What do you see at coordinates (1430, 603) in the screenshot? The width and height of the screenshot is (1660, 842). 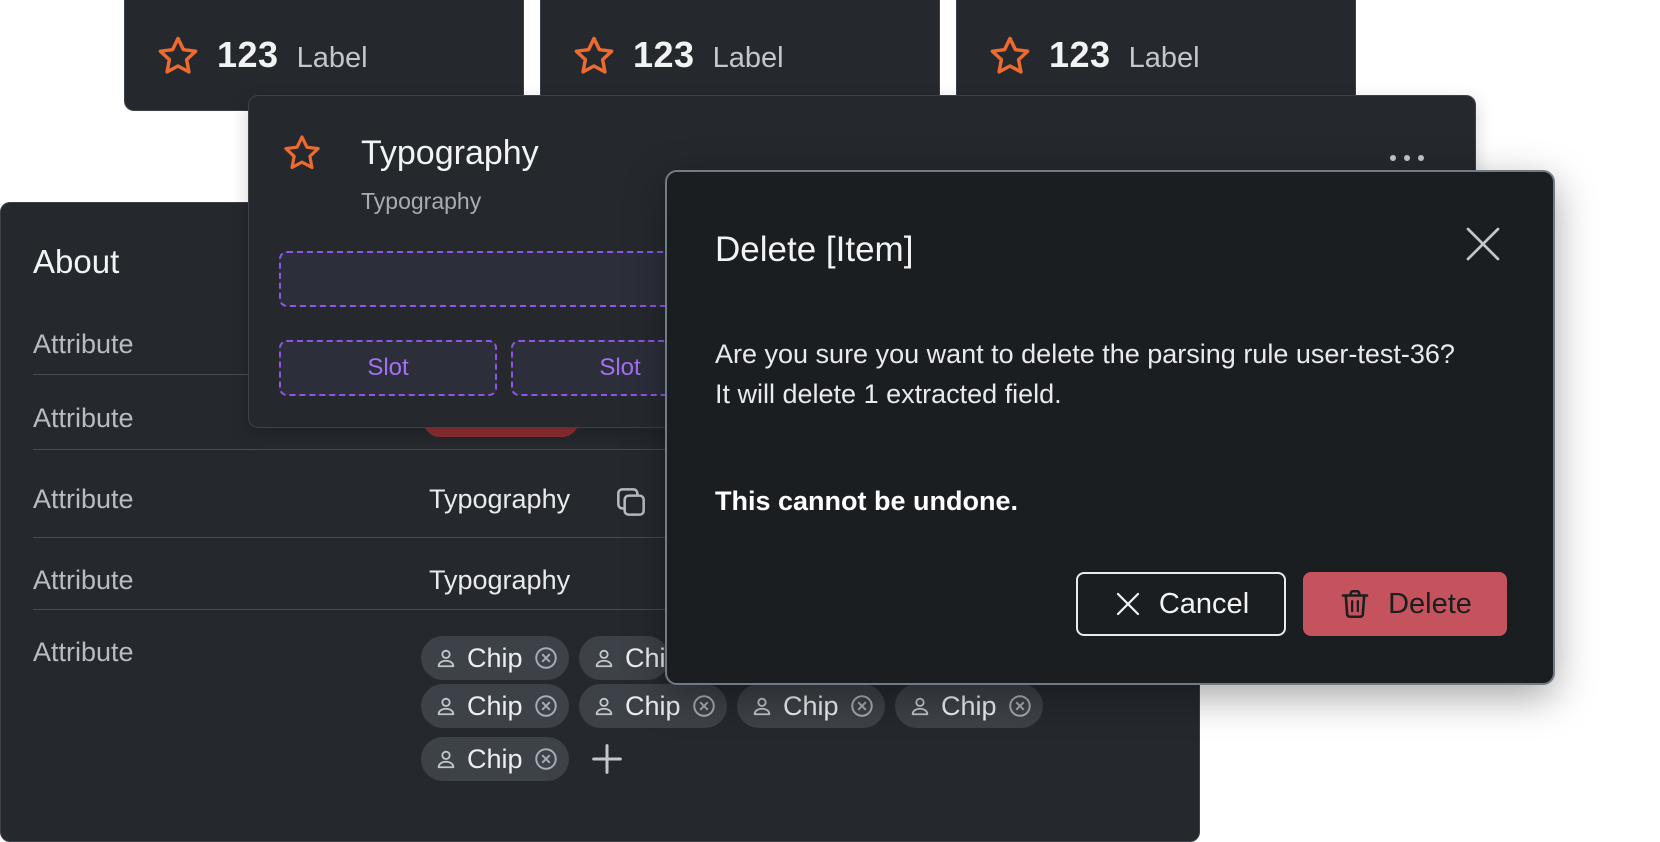 I see `delete-button-label: Delete` at bounding box center [1430, 603].